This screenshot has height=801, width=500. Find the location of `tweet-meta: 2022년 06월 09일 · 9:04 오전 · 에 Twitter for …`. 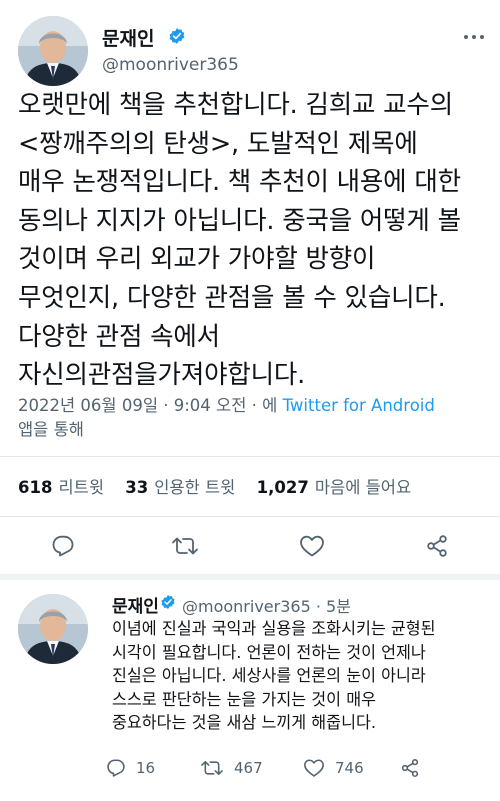

tweet-meta: 2022년 06월 09일 · 9:04 오전 · 에 Twitter for … is located at coordinates (253, 418).